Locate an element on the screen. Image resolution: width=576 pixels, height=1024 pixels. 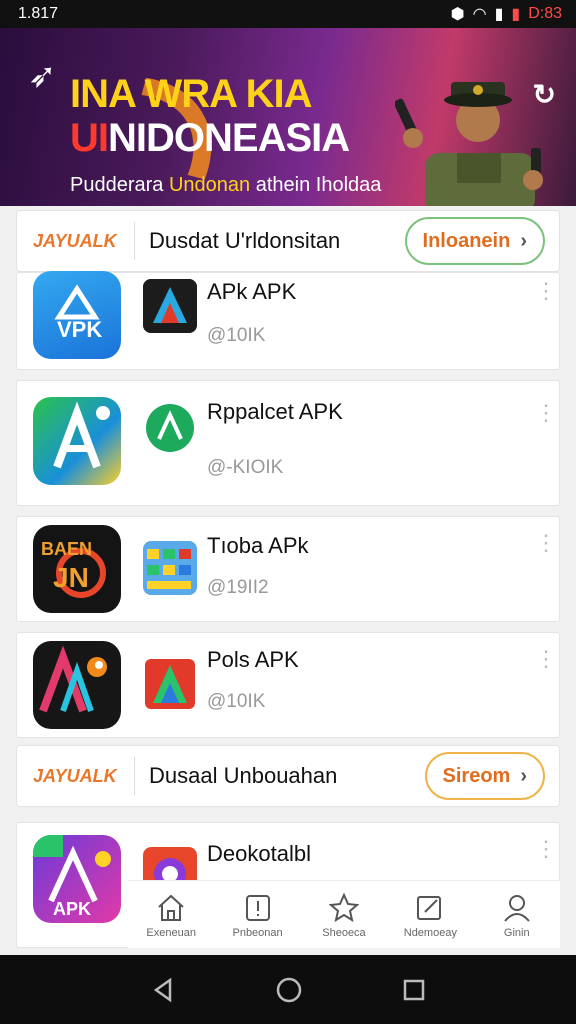
profile-icon is located at coordinates (516, 908).